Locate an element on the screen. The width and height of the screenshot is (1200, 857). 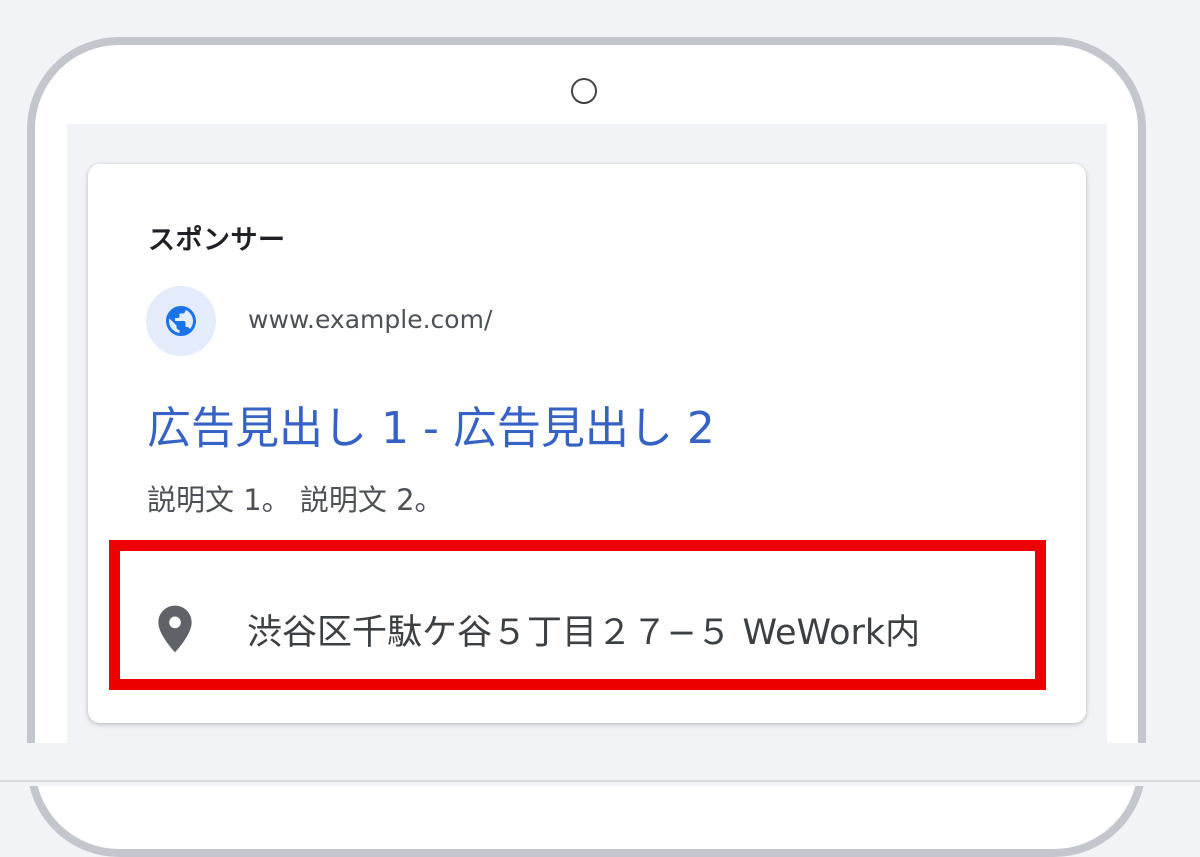
globe-icon is located at coordinates (181, 321).